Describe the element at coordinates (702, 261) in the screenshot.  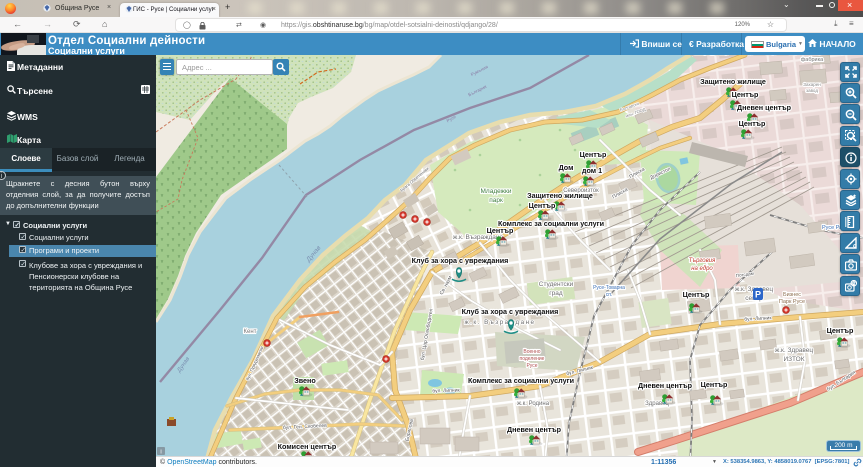
I see `svg-text: Търговия` at that location.